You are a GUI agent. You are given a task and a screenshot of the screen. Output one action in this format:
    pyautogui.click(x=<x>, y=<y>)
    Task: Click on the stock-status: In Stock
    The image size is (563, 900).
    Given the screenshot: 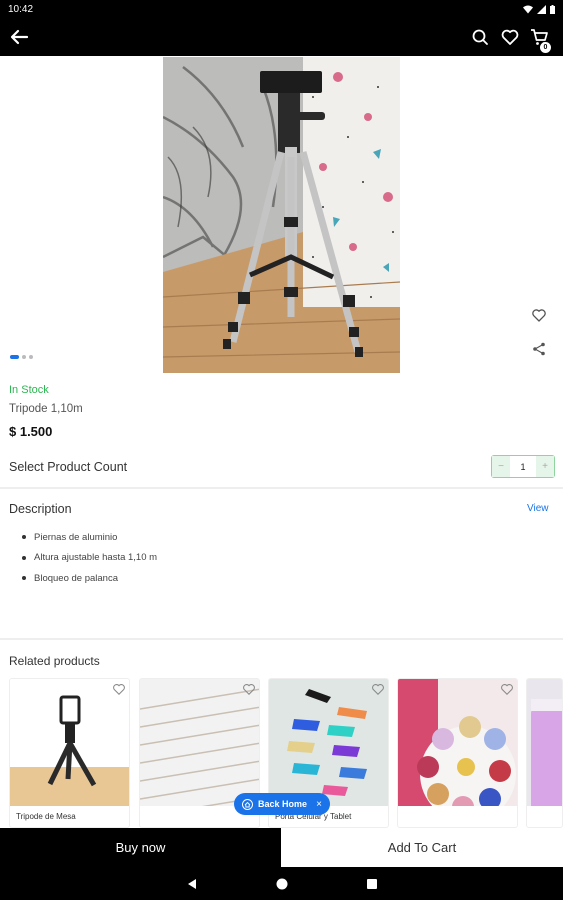 What is the action you would take?
    pyautogui.click(x=29, y=390)
    